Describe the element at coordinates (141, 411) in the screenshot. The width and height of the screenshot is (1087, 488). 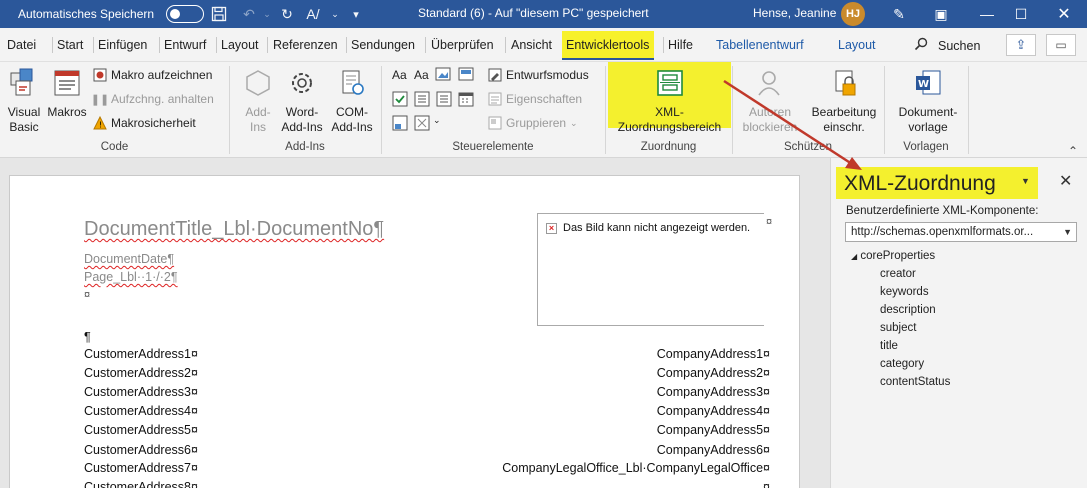
I see `customer-address-line: CustomerAddress4¤` at that location.